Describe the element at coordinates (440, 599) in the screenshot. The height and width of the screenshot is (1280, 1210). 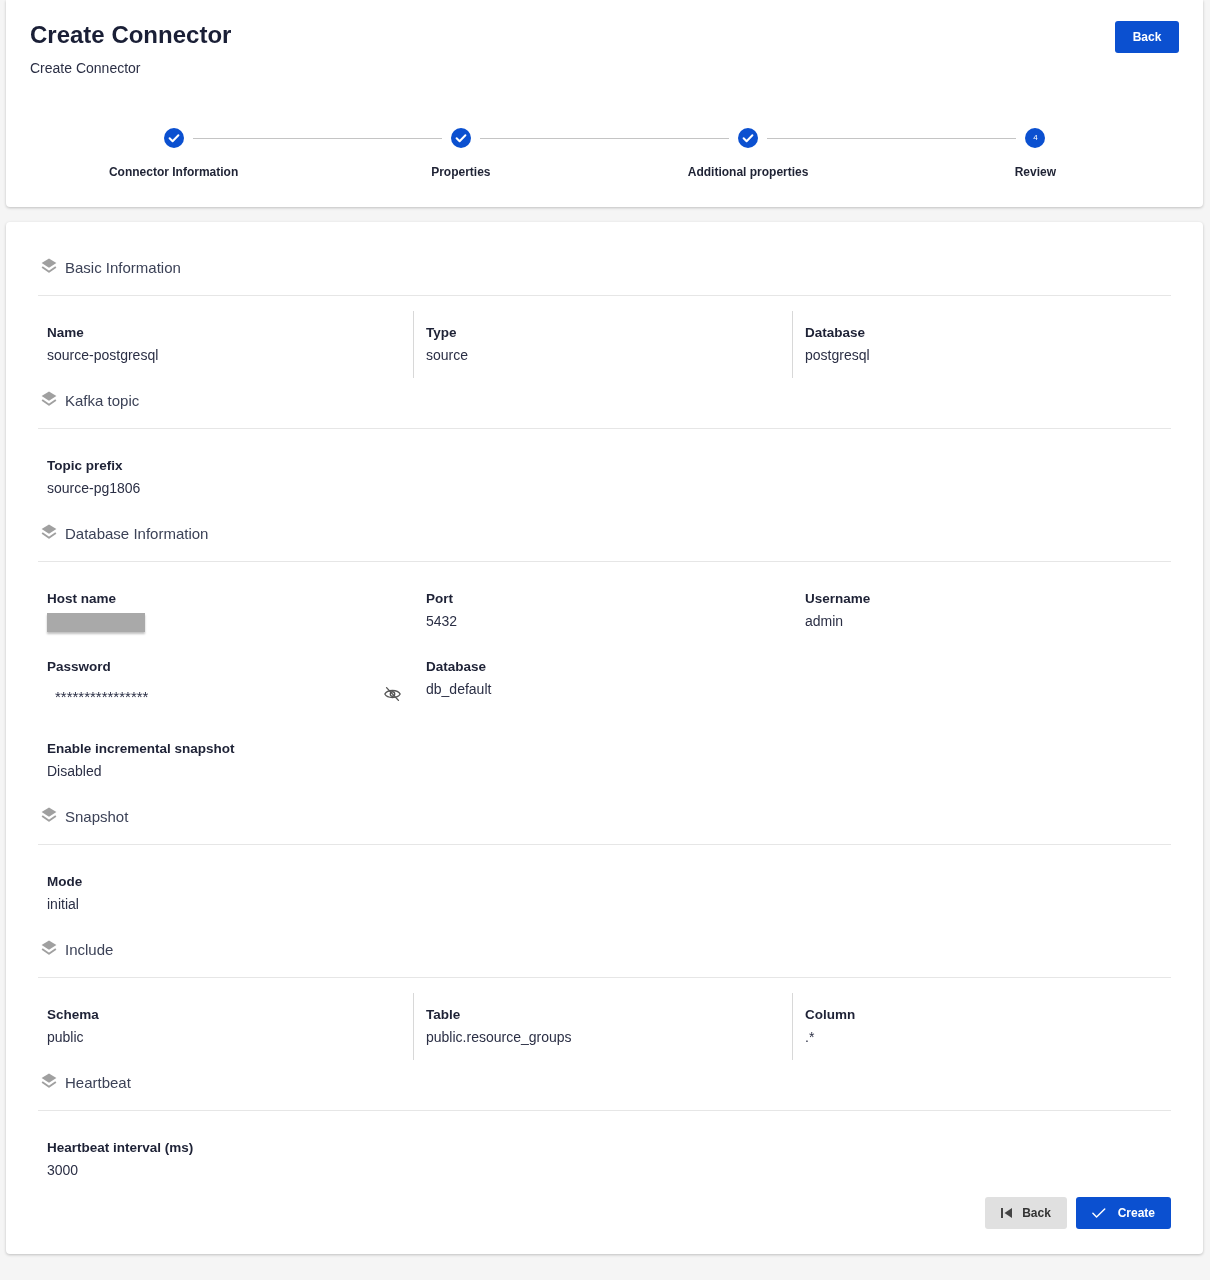
I see `field-label: Port` at that location.